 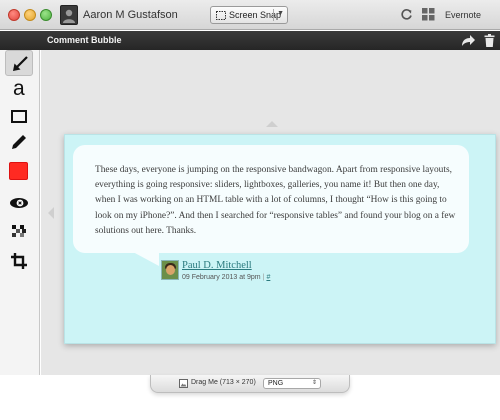 What do you see at coordinates (268, 277) in the screenshot?
I see `permalink-link: #` at bounding box center [268, 277].